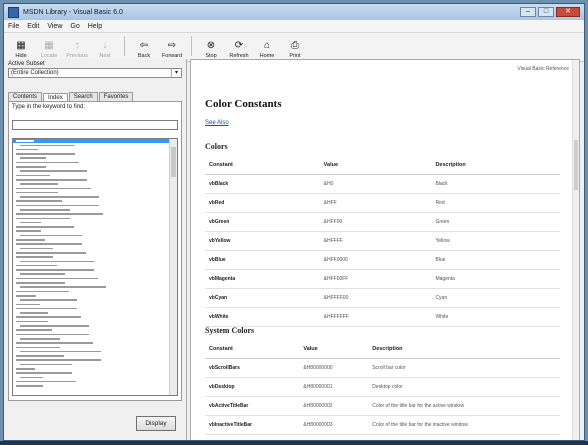  I want to click on table-row: vbMagenta &HFF00FF Magenta, so click(382, 279).